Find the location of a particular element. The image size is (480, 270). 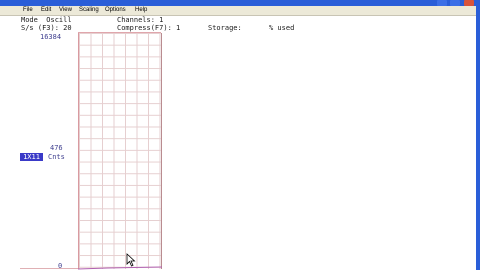

storage-label: Storage: is located at coordinates (225, 28).